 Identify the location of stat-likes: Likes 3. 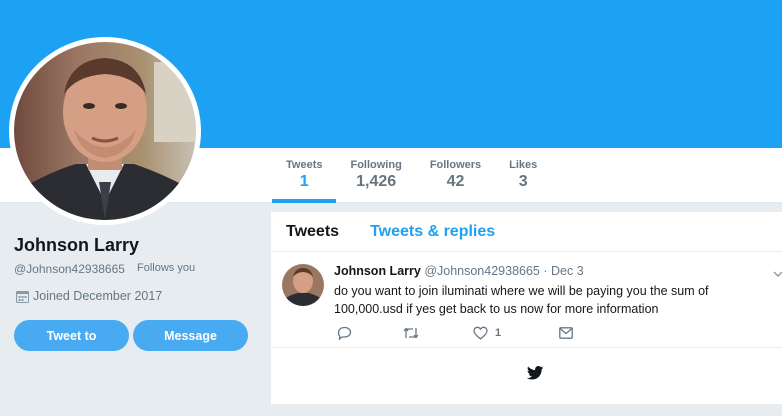
(523, 175).